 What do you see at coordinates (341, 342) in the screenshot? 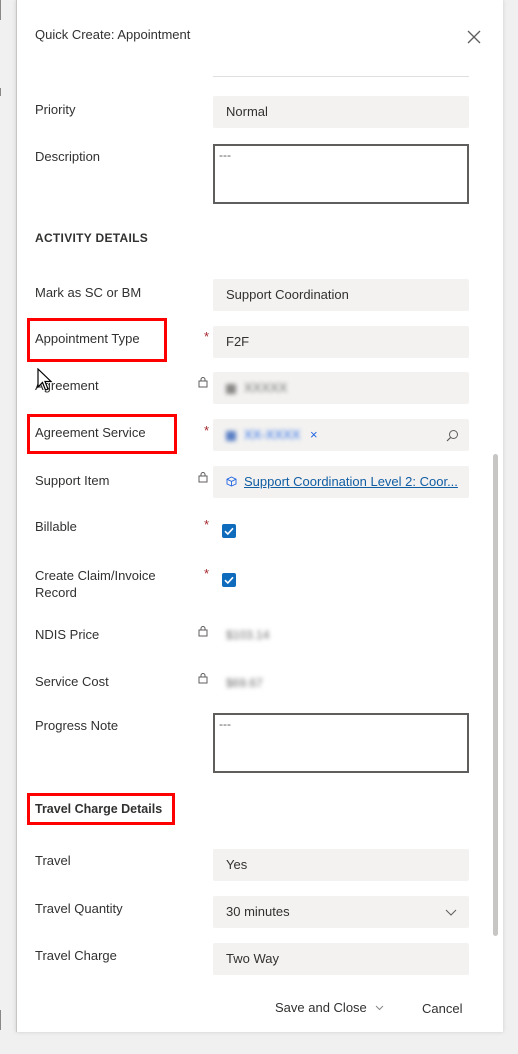
I see `appointment-type-field: F2F` at bounding box center [341, 342].